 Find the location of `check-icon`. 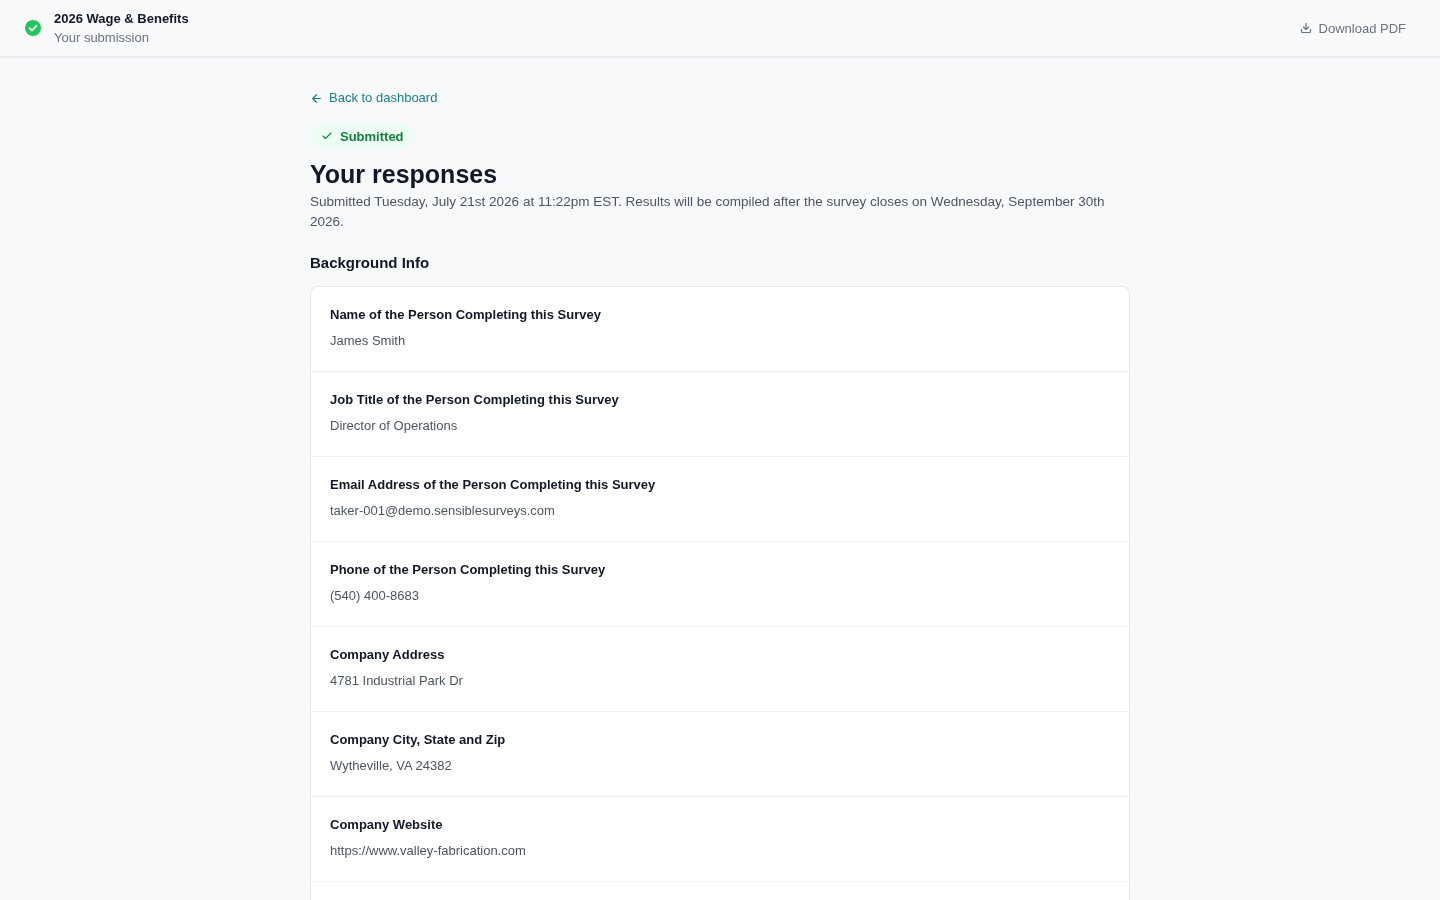

check-icon is located at coordinates (327, 136).